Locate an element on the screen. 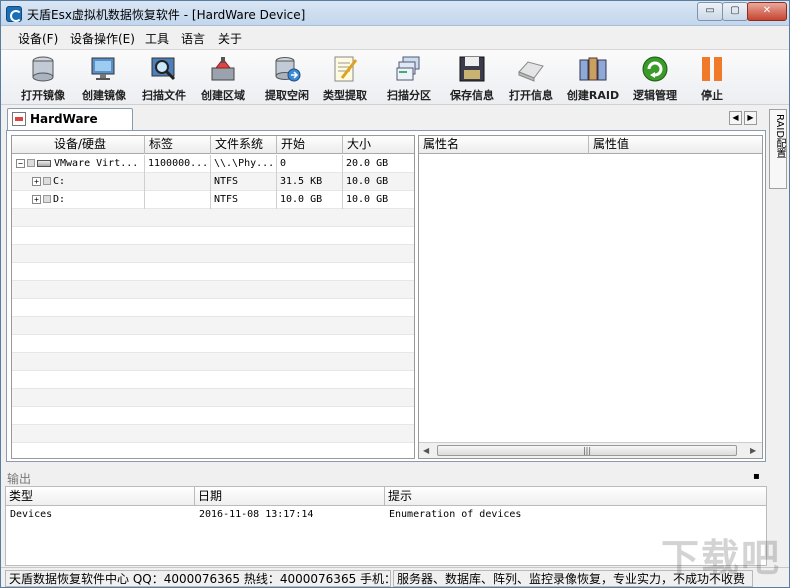  save-info-button: 保存信息 is located at coordinates (472, 78).